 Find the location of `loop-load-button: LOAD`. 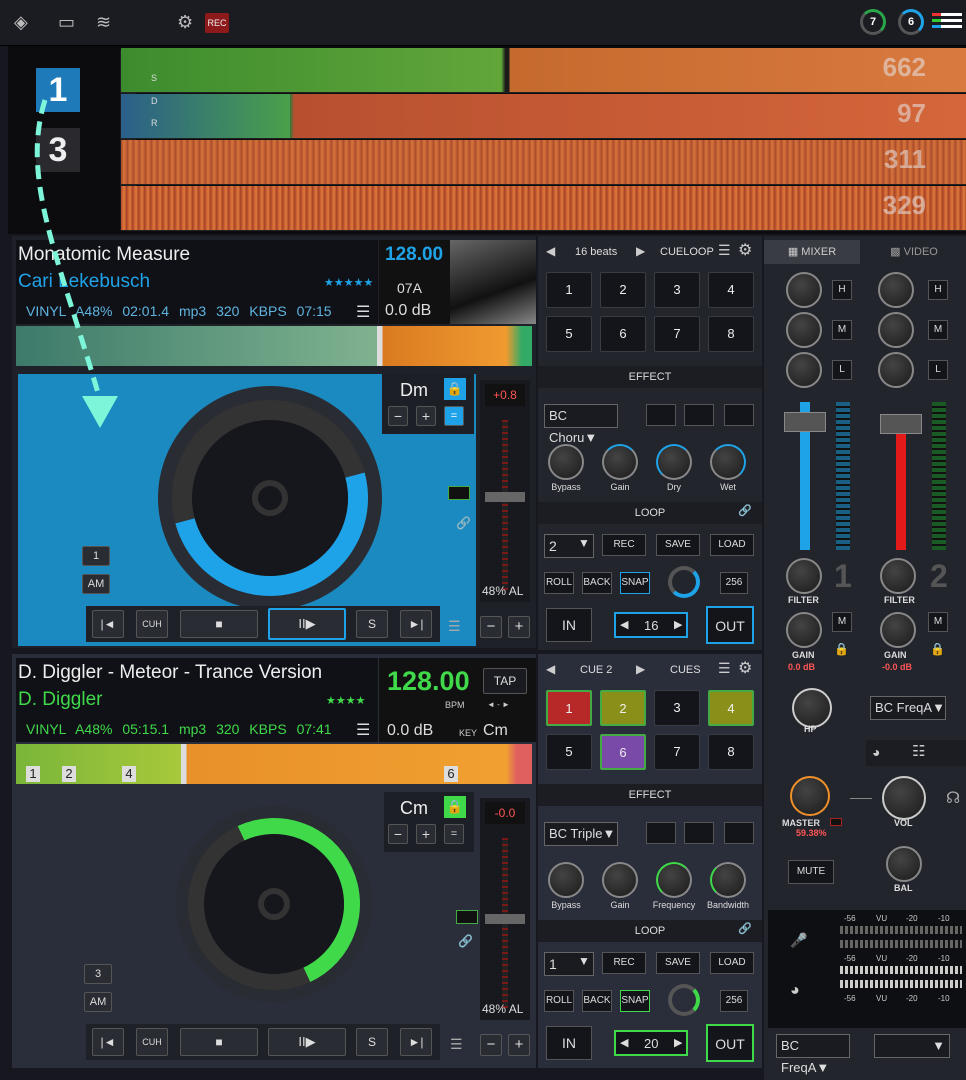

loop-load-button: LOAD is located at coordinates (732, 963).